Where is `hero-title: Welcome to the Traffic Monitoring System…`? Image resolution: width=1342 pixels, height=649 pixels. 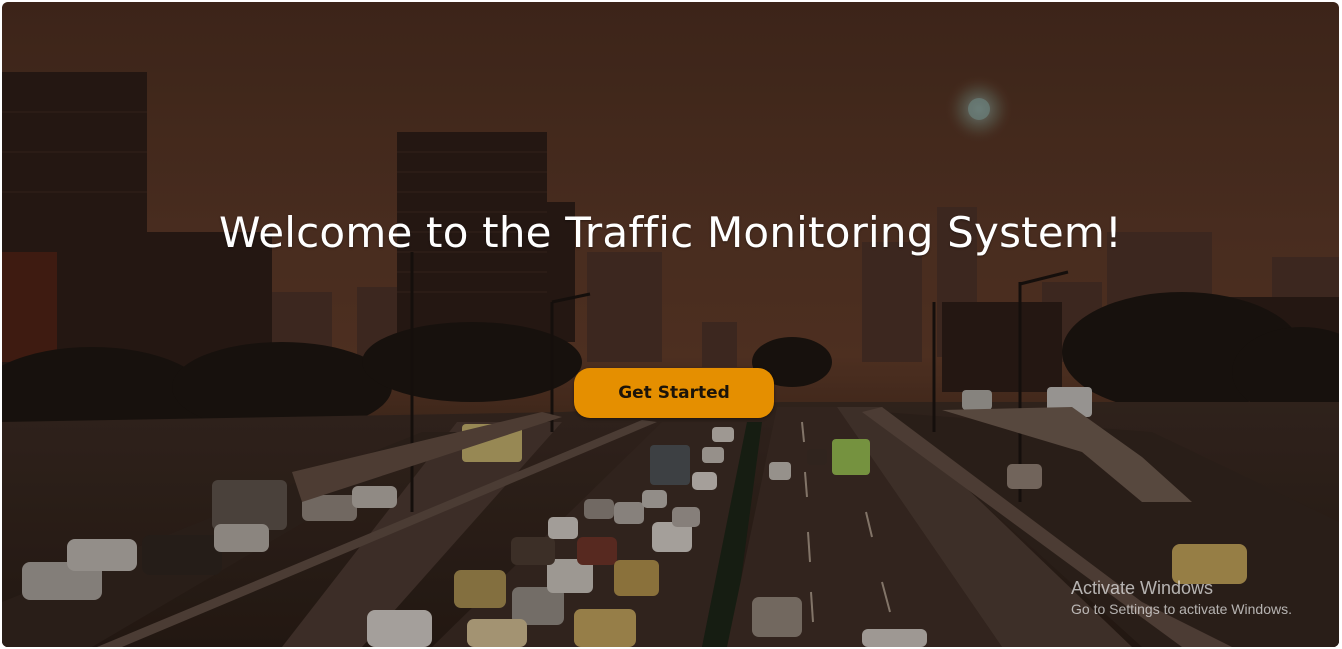
hero-title: Welcome to the Traffic Monitoring System… is located at coordinates (670, 232).